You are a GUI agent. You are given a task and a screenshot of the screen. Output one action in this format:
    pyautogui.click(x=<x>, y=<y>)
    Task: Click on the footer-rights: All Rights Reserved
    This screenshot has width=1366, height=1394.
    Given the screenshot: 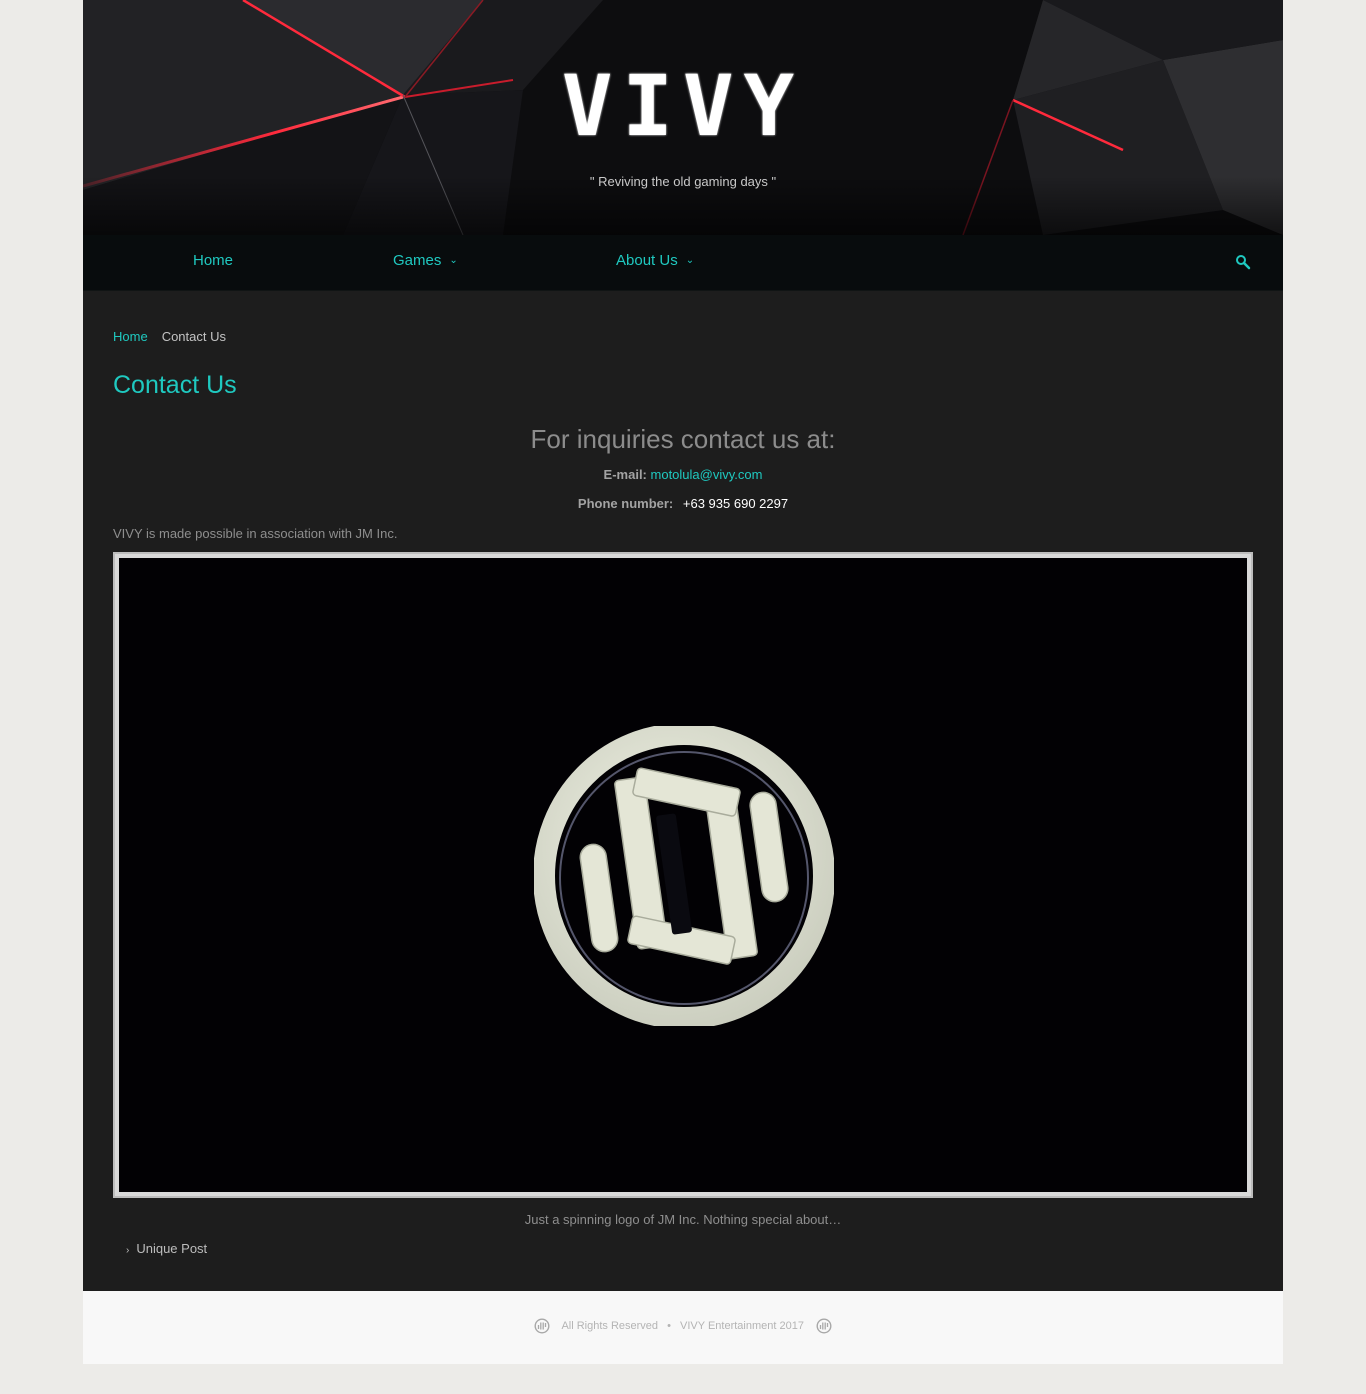 What is the action you would take?
    pyautogui.click(x=610, y=1326)
    